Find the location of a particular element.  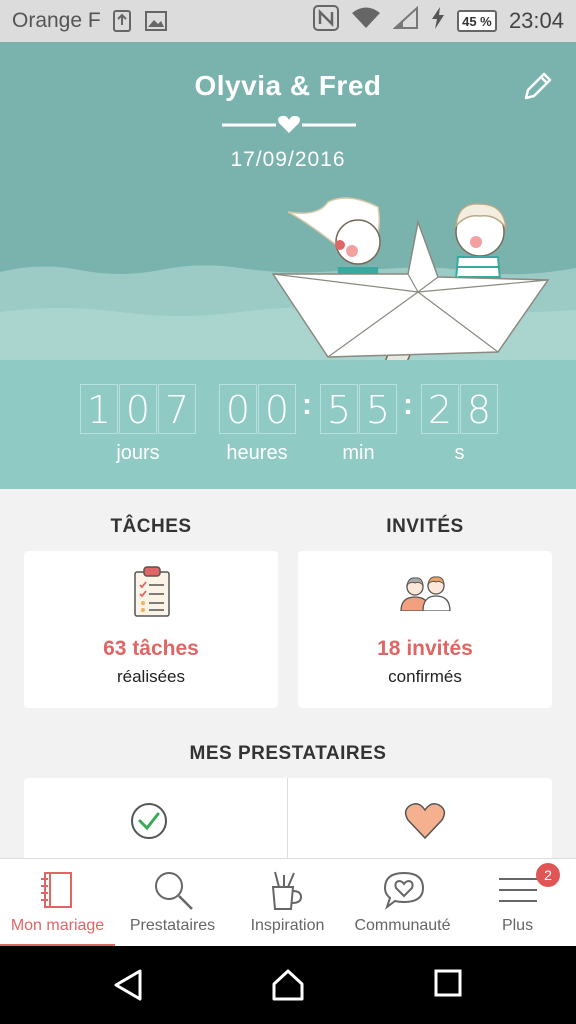

nav-prestataires: Prestataires is located at coordinates (172, 903).